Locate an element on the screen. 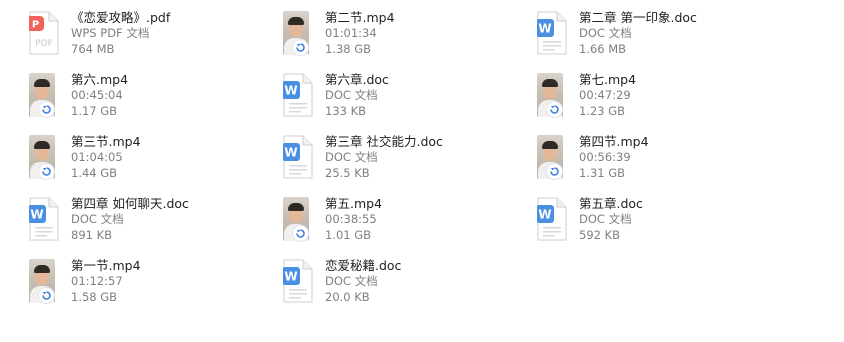 The width and height of the screenshot is (844, 342). file-size: 1.38 GB is located at coordinates (348, 48).